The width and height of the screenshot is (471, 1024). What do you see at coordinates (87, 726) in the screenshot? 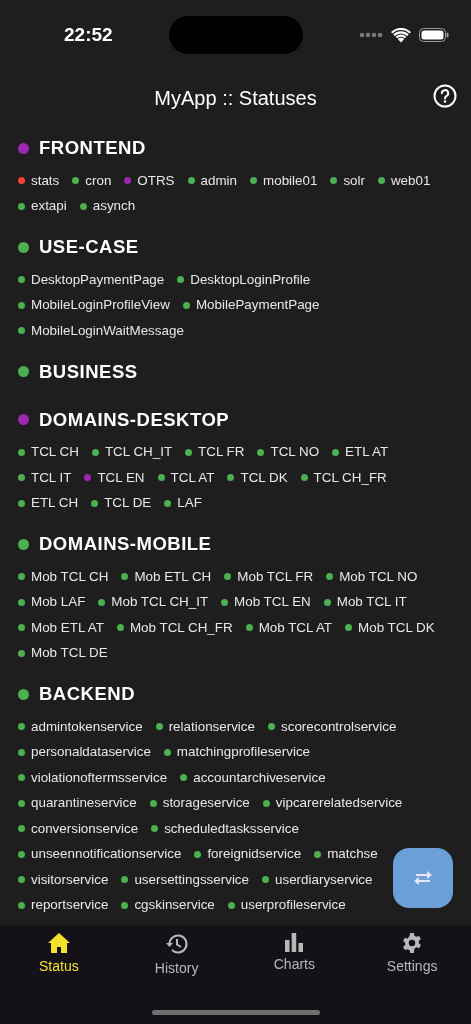
I see `service-name: admintokenservice` at bounding box center [87, 726].